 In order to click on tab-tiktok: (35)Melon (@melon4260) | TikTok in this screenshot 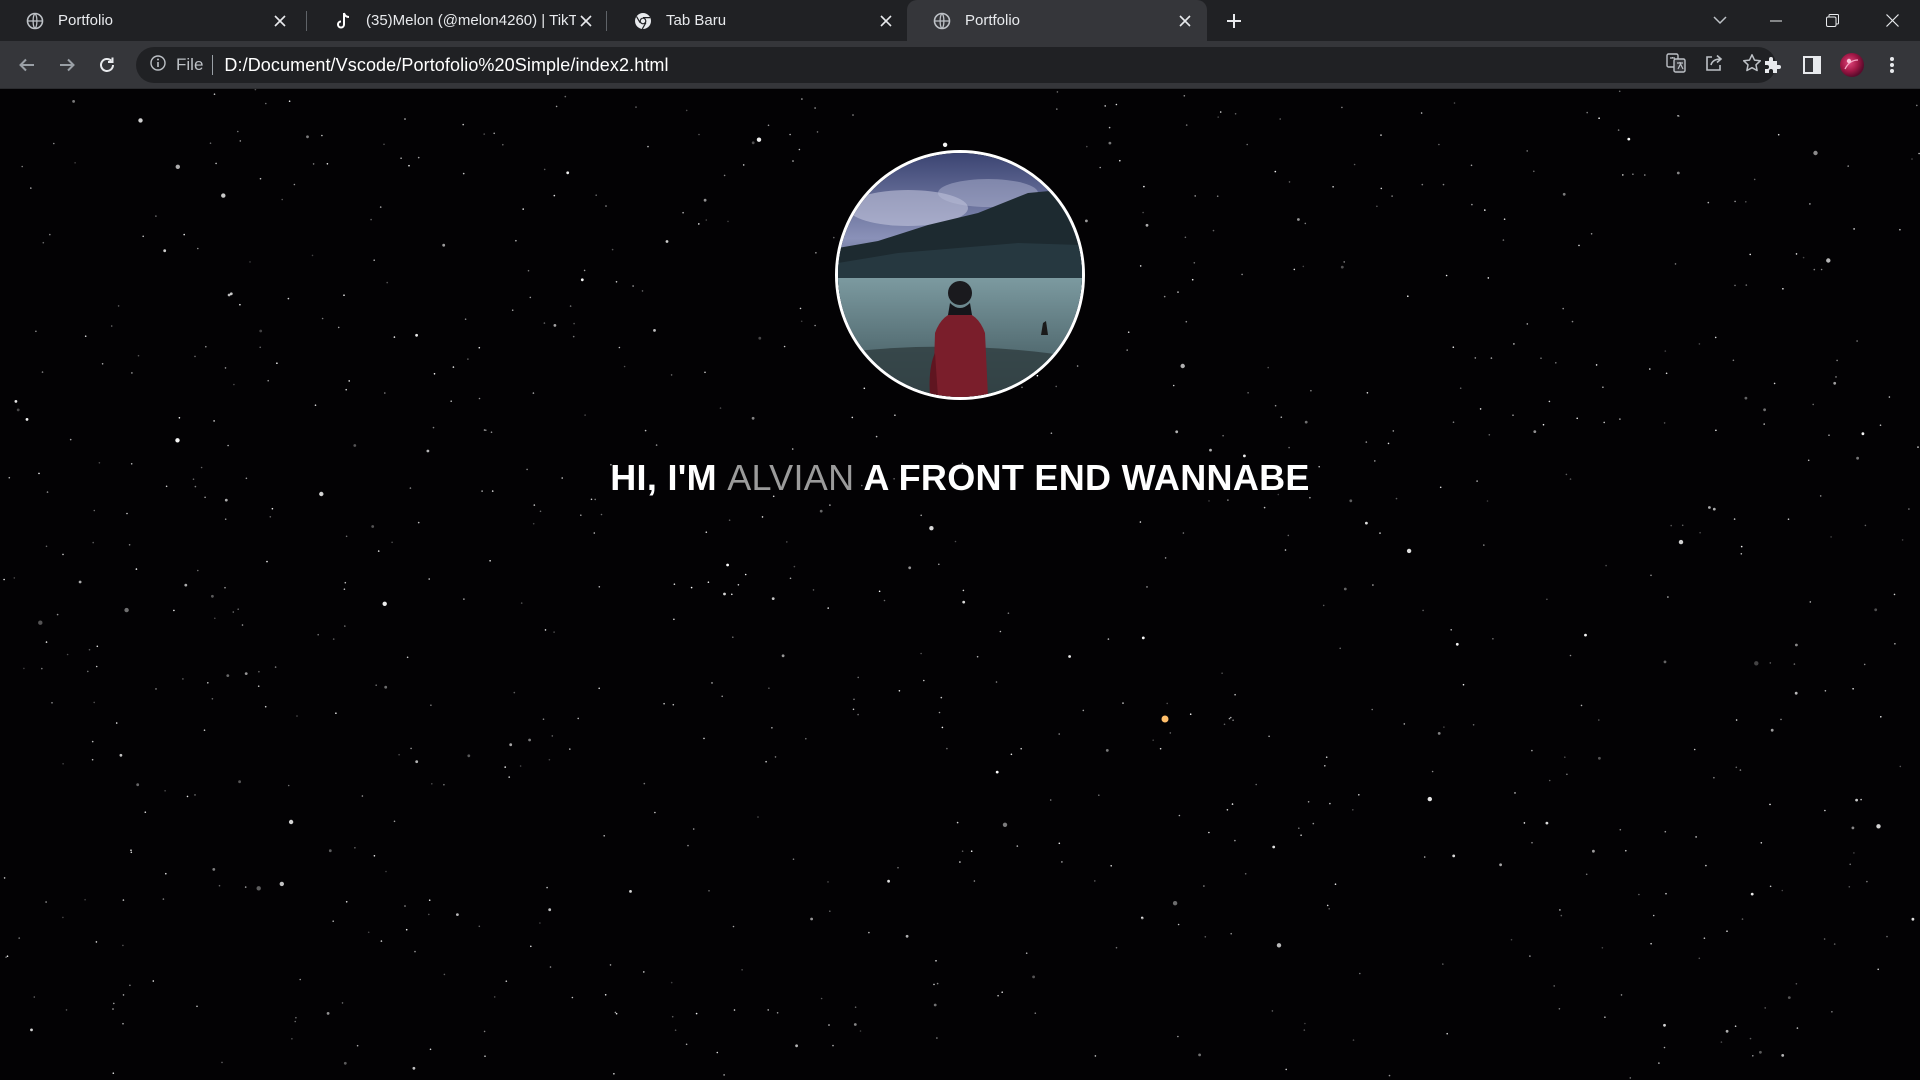, I will do `click(458, 20)`.